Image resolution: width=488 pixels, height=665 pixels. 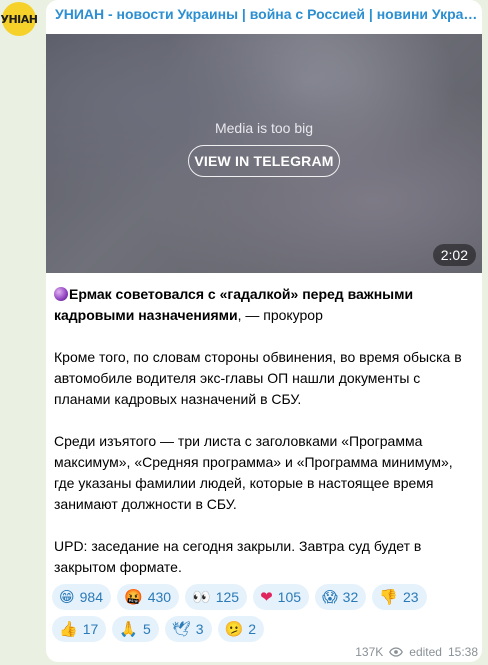 I want to click on reaction-eyes: 👀 125, so click(x=216, y=597).